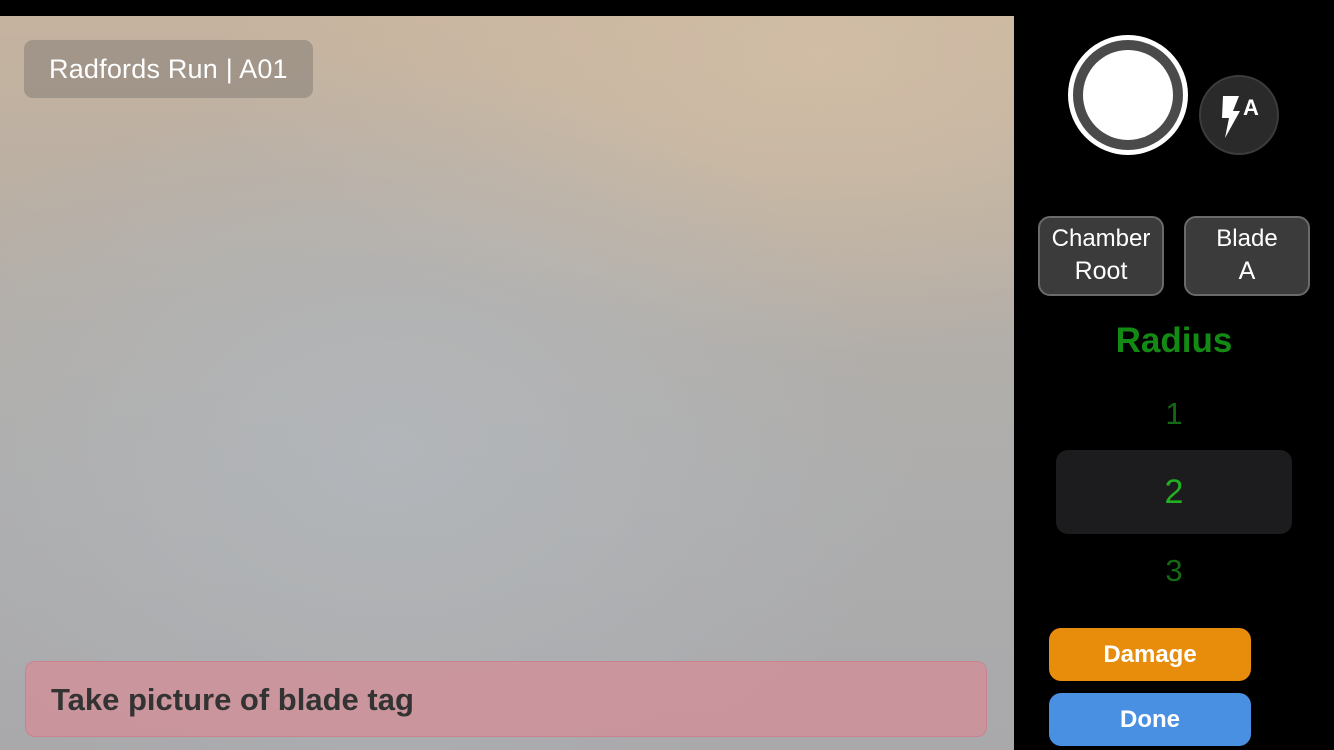  I want to click on chamber-selector-button: Chamber Root, so click(1101, 256).